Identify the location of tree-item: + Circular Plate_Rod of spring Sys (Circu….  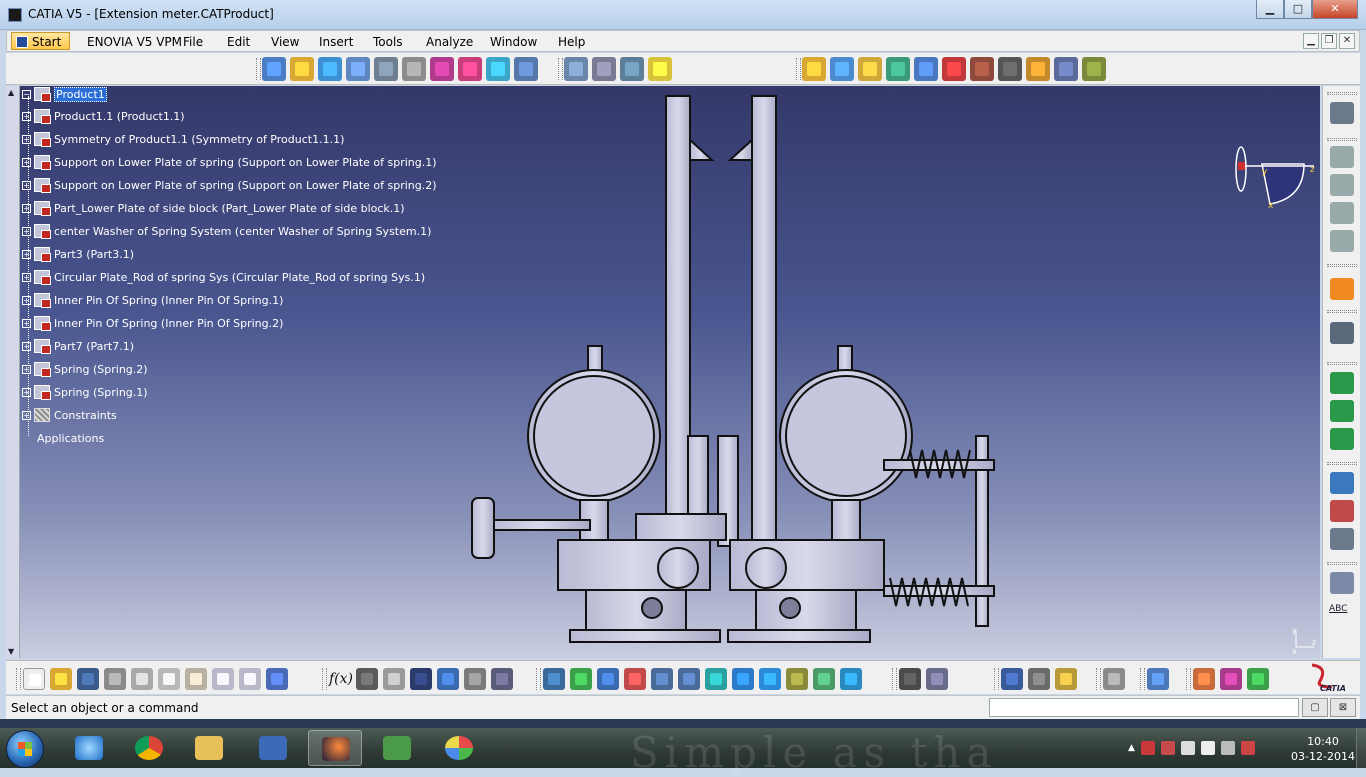
(223, 277).